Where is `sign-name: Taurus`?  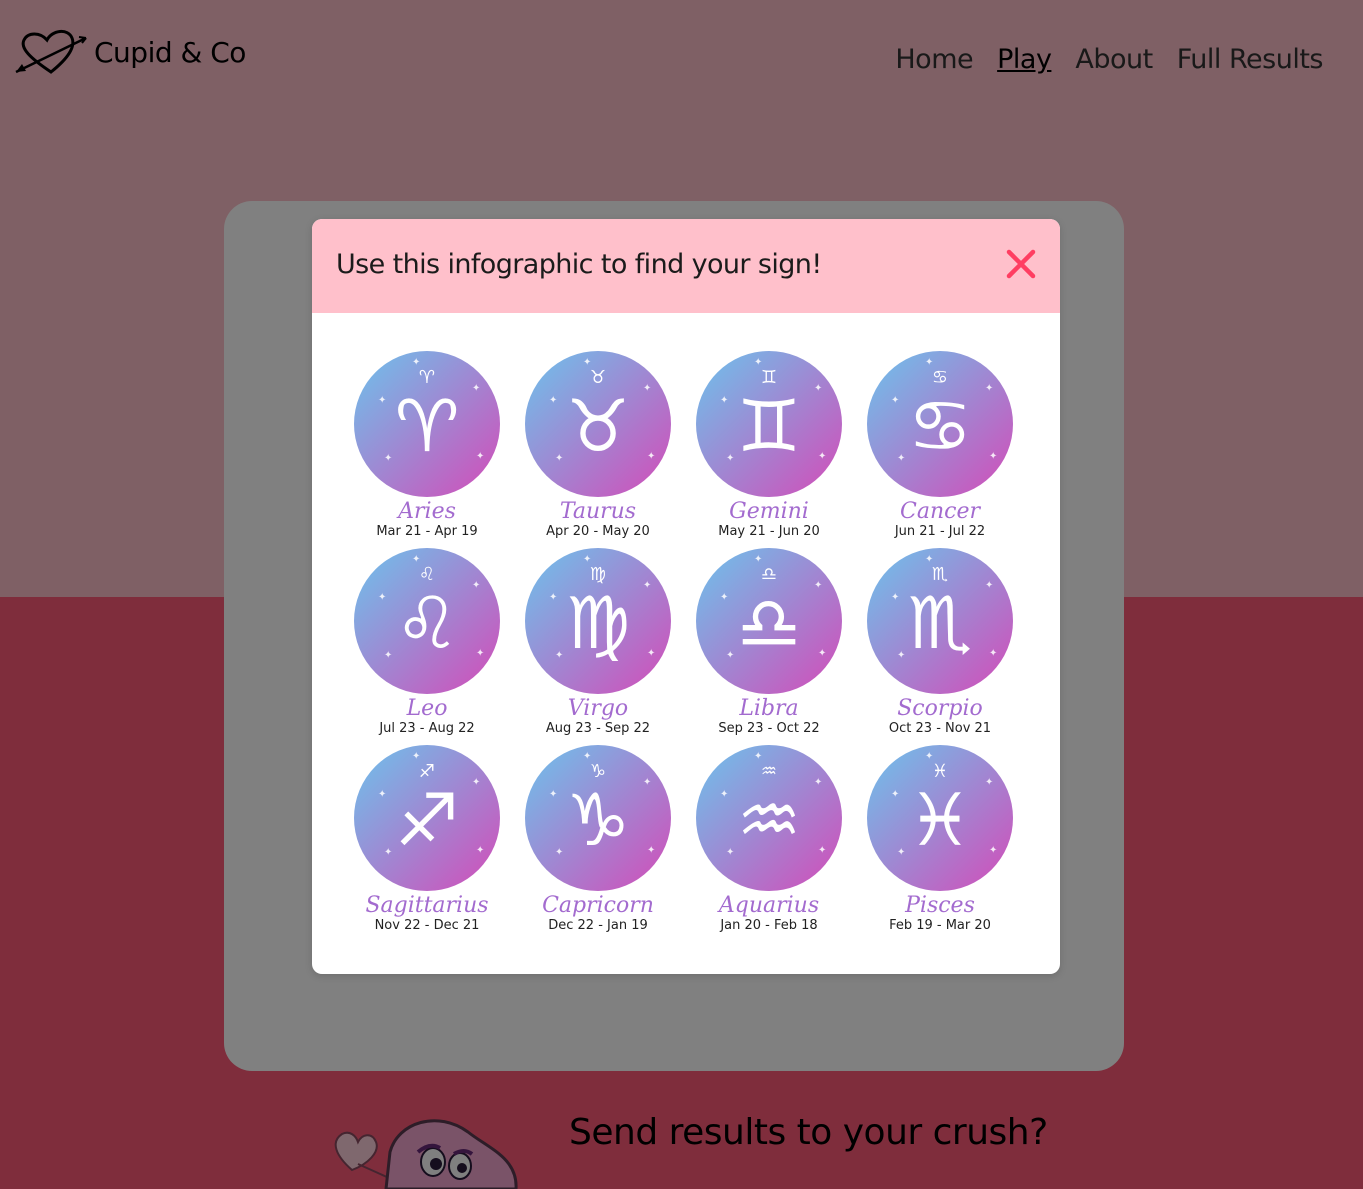 sign-name: Taurus is located at coordinates (598, 511).